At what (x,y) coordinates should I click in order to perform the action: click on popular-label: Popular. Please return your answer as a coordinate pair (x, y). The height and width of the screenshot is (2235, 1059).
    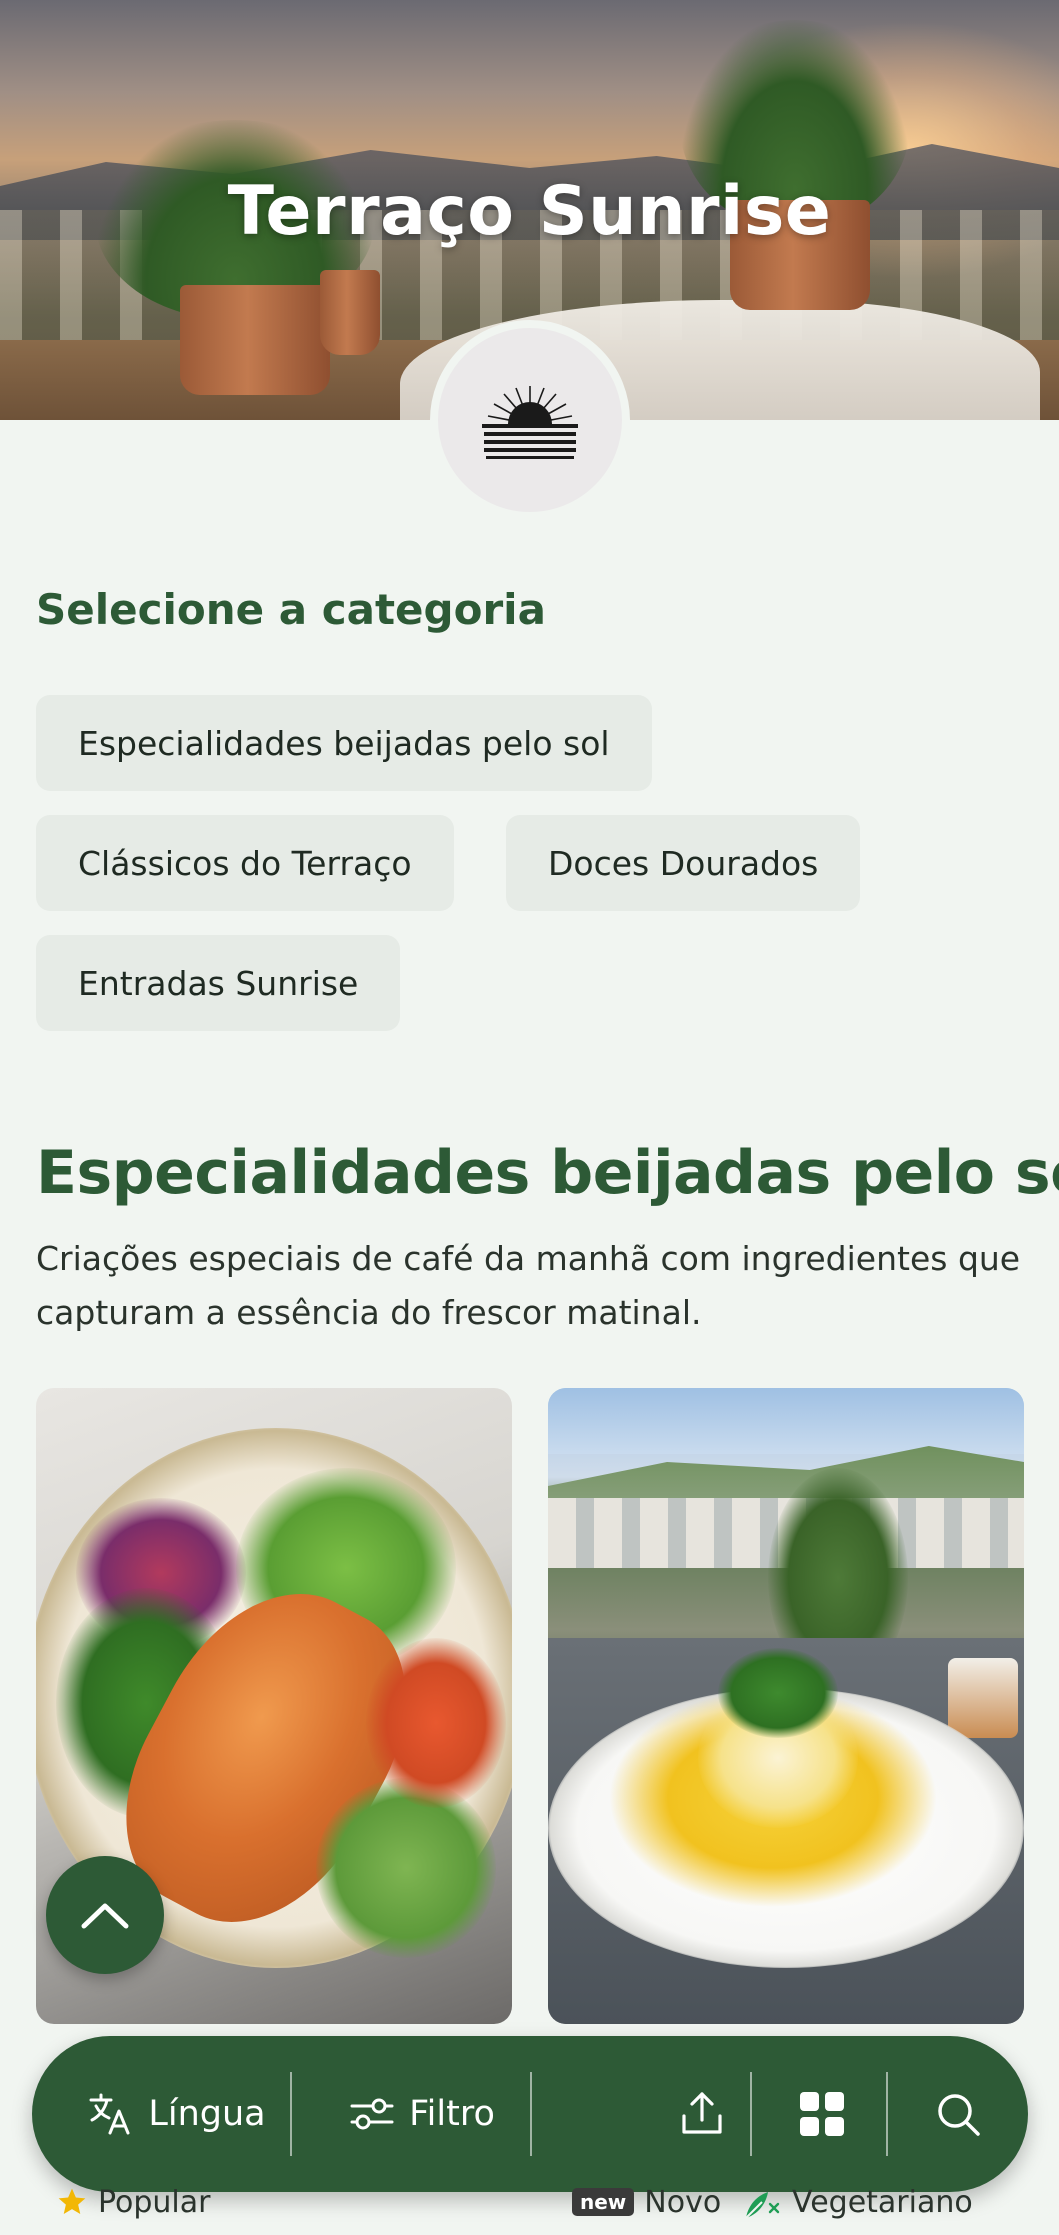
    Looking at the image, I should click on (154, 2202).